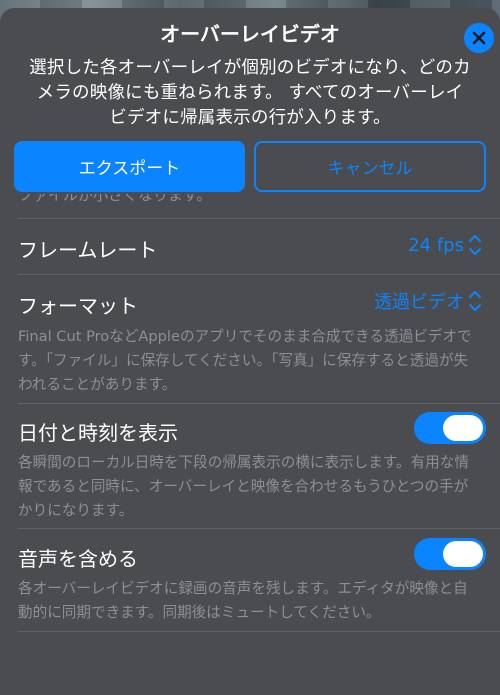 This screenshot has width=500, height=695. I want to click on format-label: フォーマット, so click(78, 306).